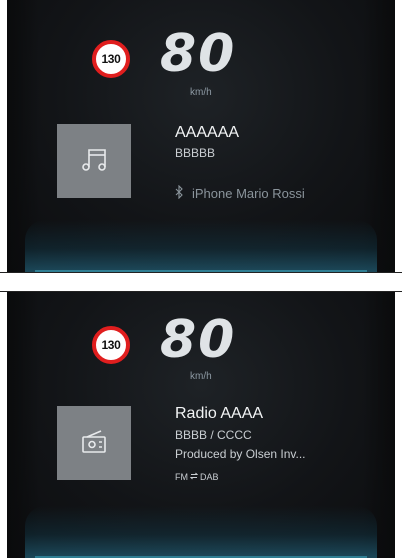 The height and width of the screenshot is (558, 402). What do you see at coordinates (248, 193) in the screenshot?
I see `bluetooth-device-name: iPhone Mario Rossi` at bounding box center [248, 193].